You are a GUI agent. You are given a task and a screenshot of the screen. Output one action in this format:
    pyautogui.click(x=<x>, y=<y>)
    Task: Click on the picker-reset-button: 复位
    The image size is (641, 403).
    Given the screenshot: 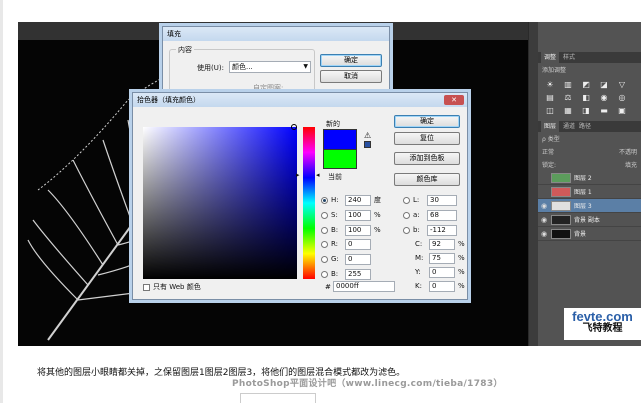 What is the action you would take?
    pyautogui.click(x=427, y=138)
    